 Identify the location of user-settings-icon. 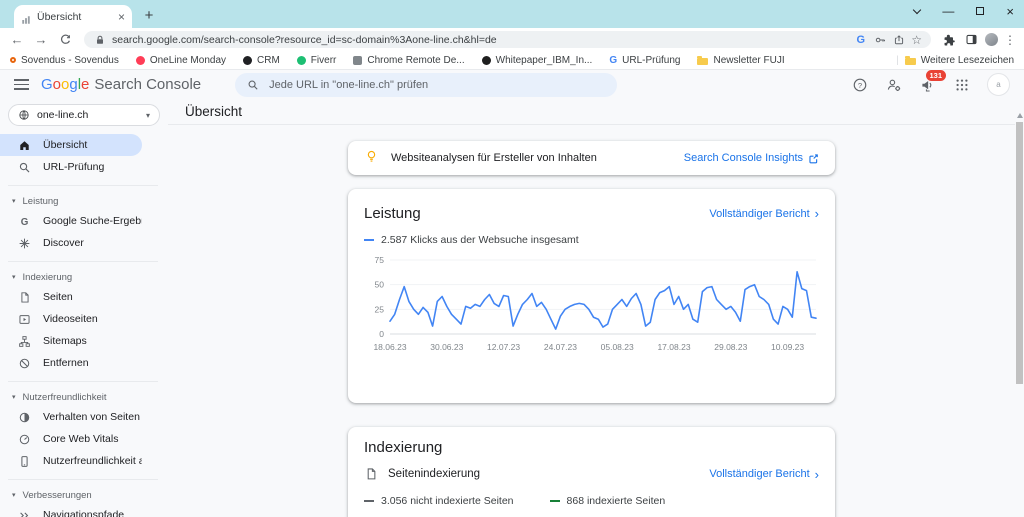
(893, 84).